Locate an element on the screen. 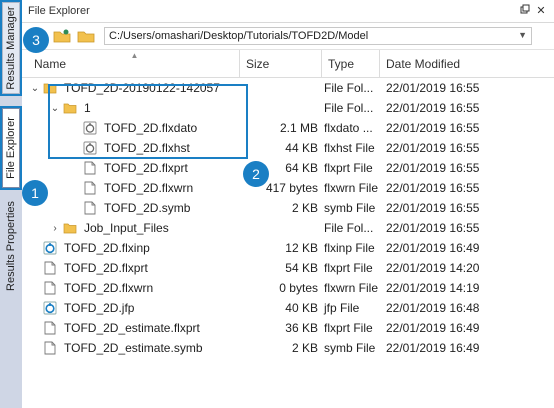  new-folder-button is located at coordinates (62, 36).